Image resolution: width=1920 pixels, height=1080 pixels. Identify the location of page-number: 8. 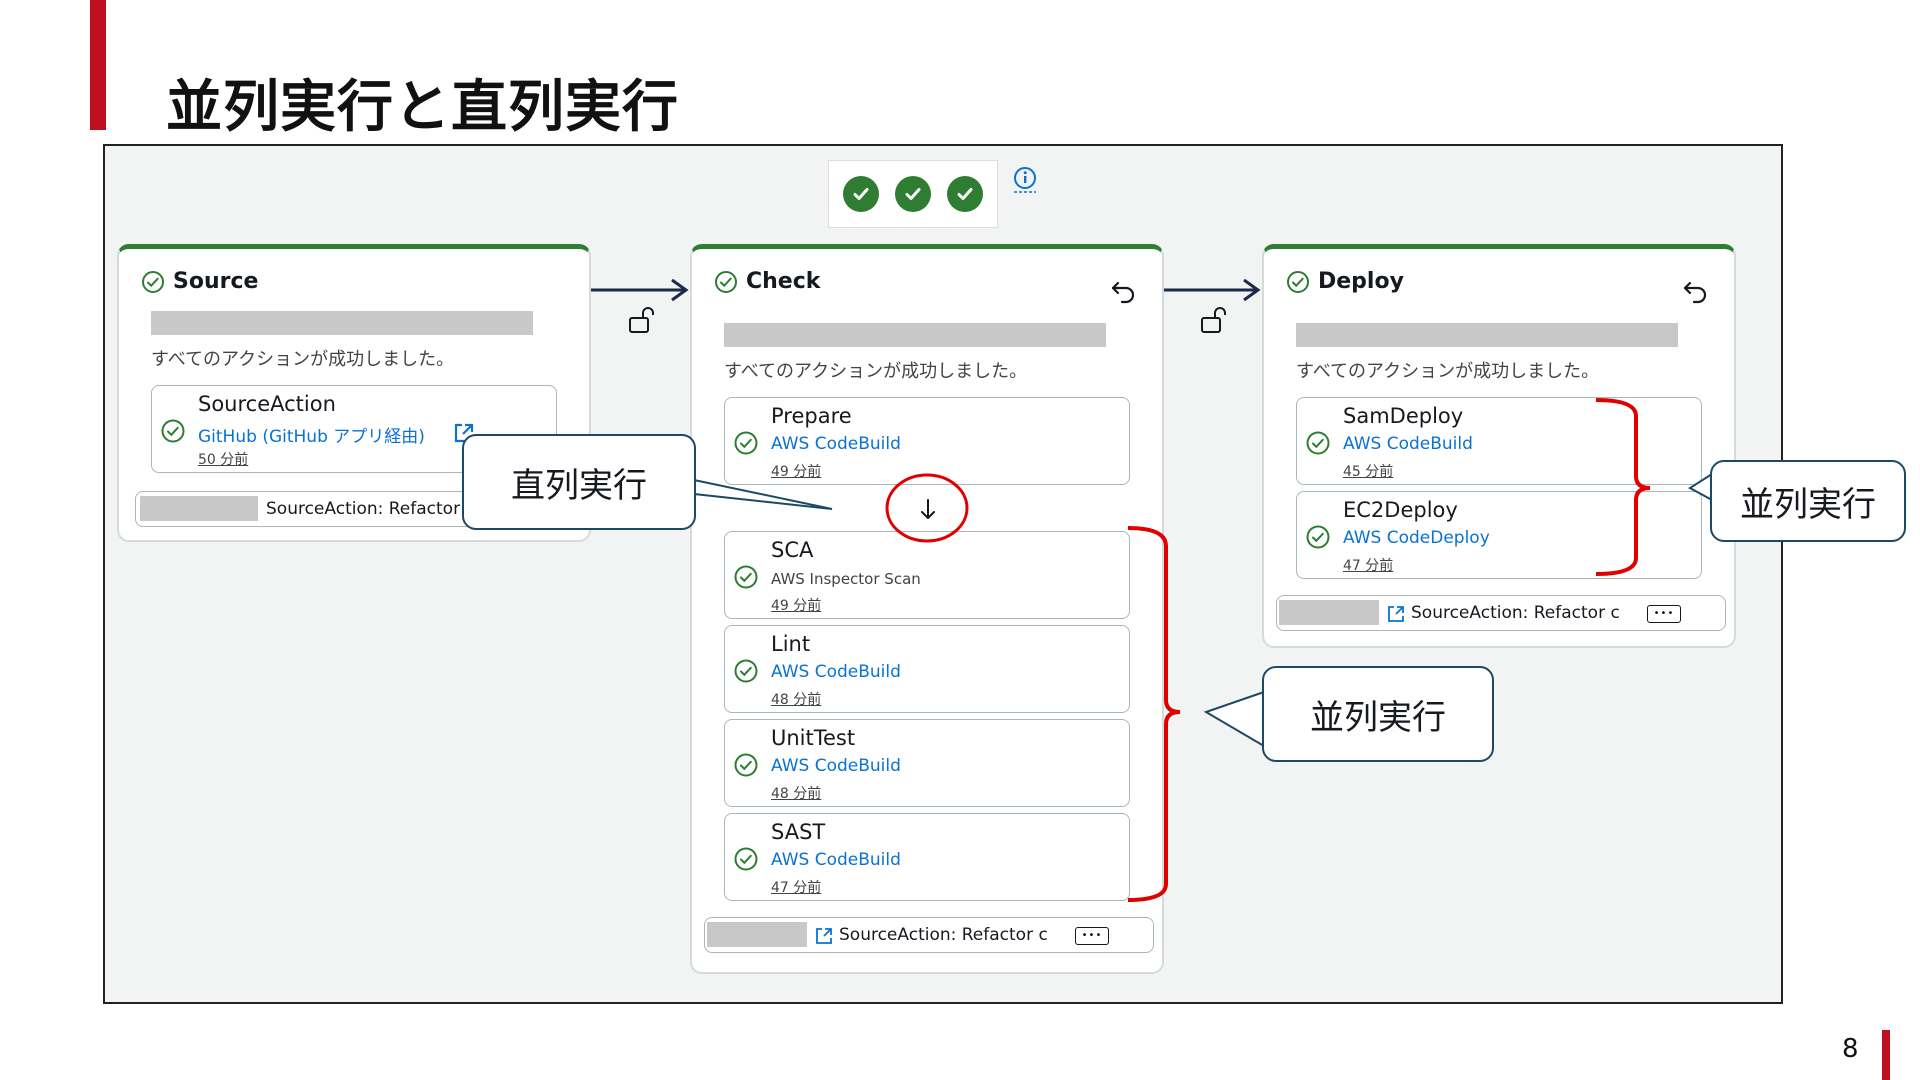
(1850, 1049).